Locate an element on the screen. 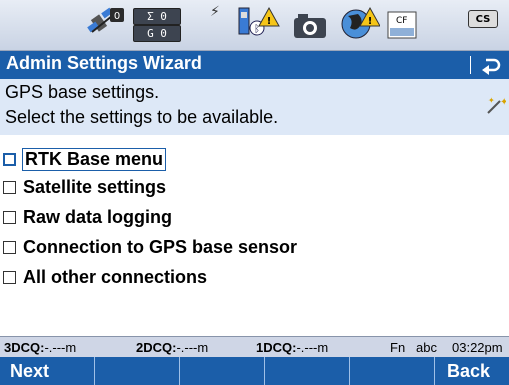  title-bar: Admin Settings Wizard is located at coordinates (254, 65).